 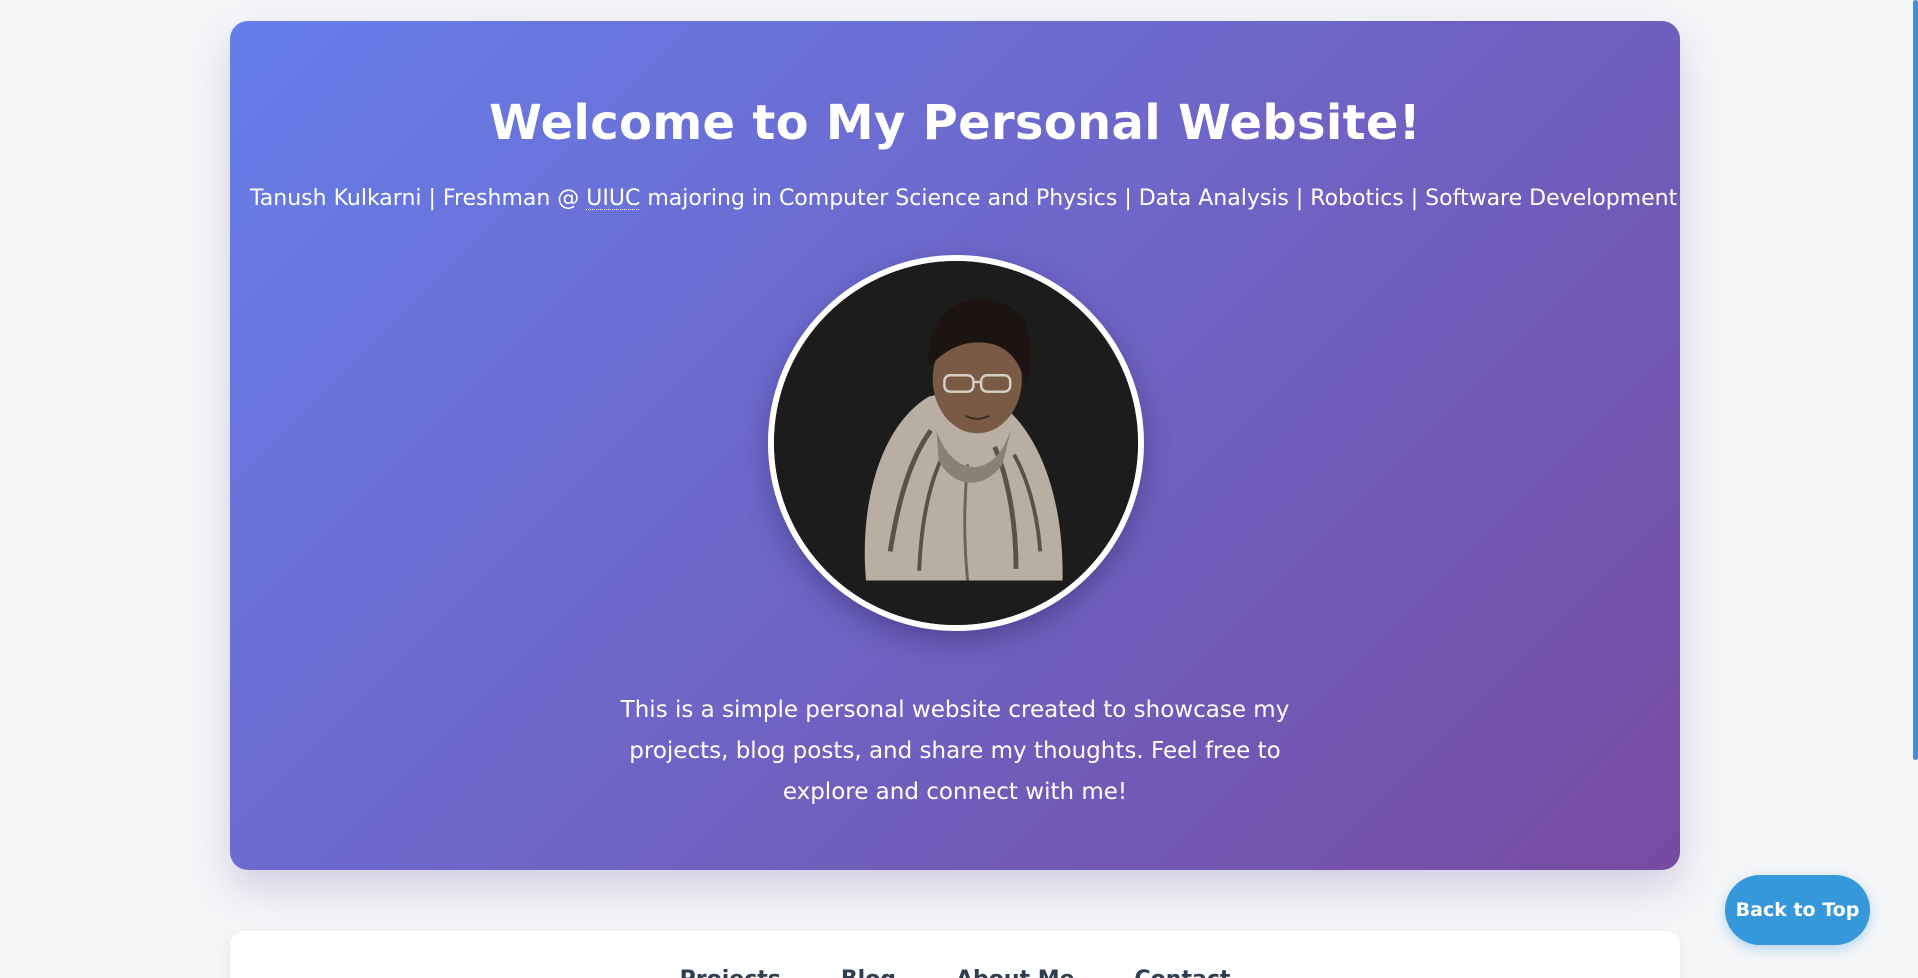 I want to click on back-to-top-button: Back to Top, so click(x=1797, y=910).